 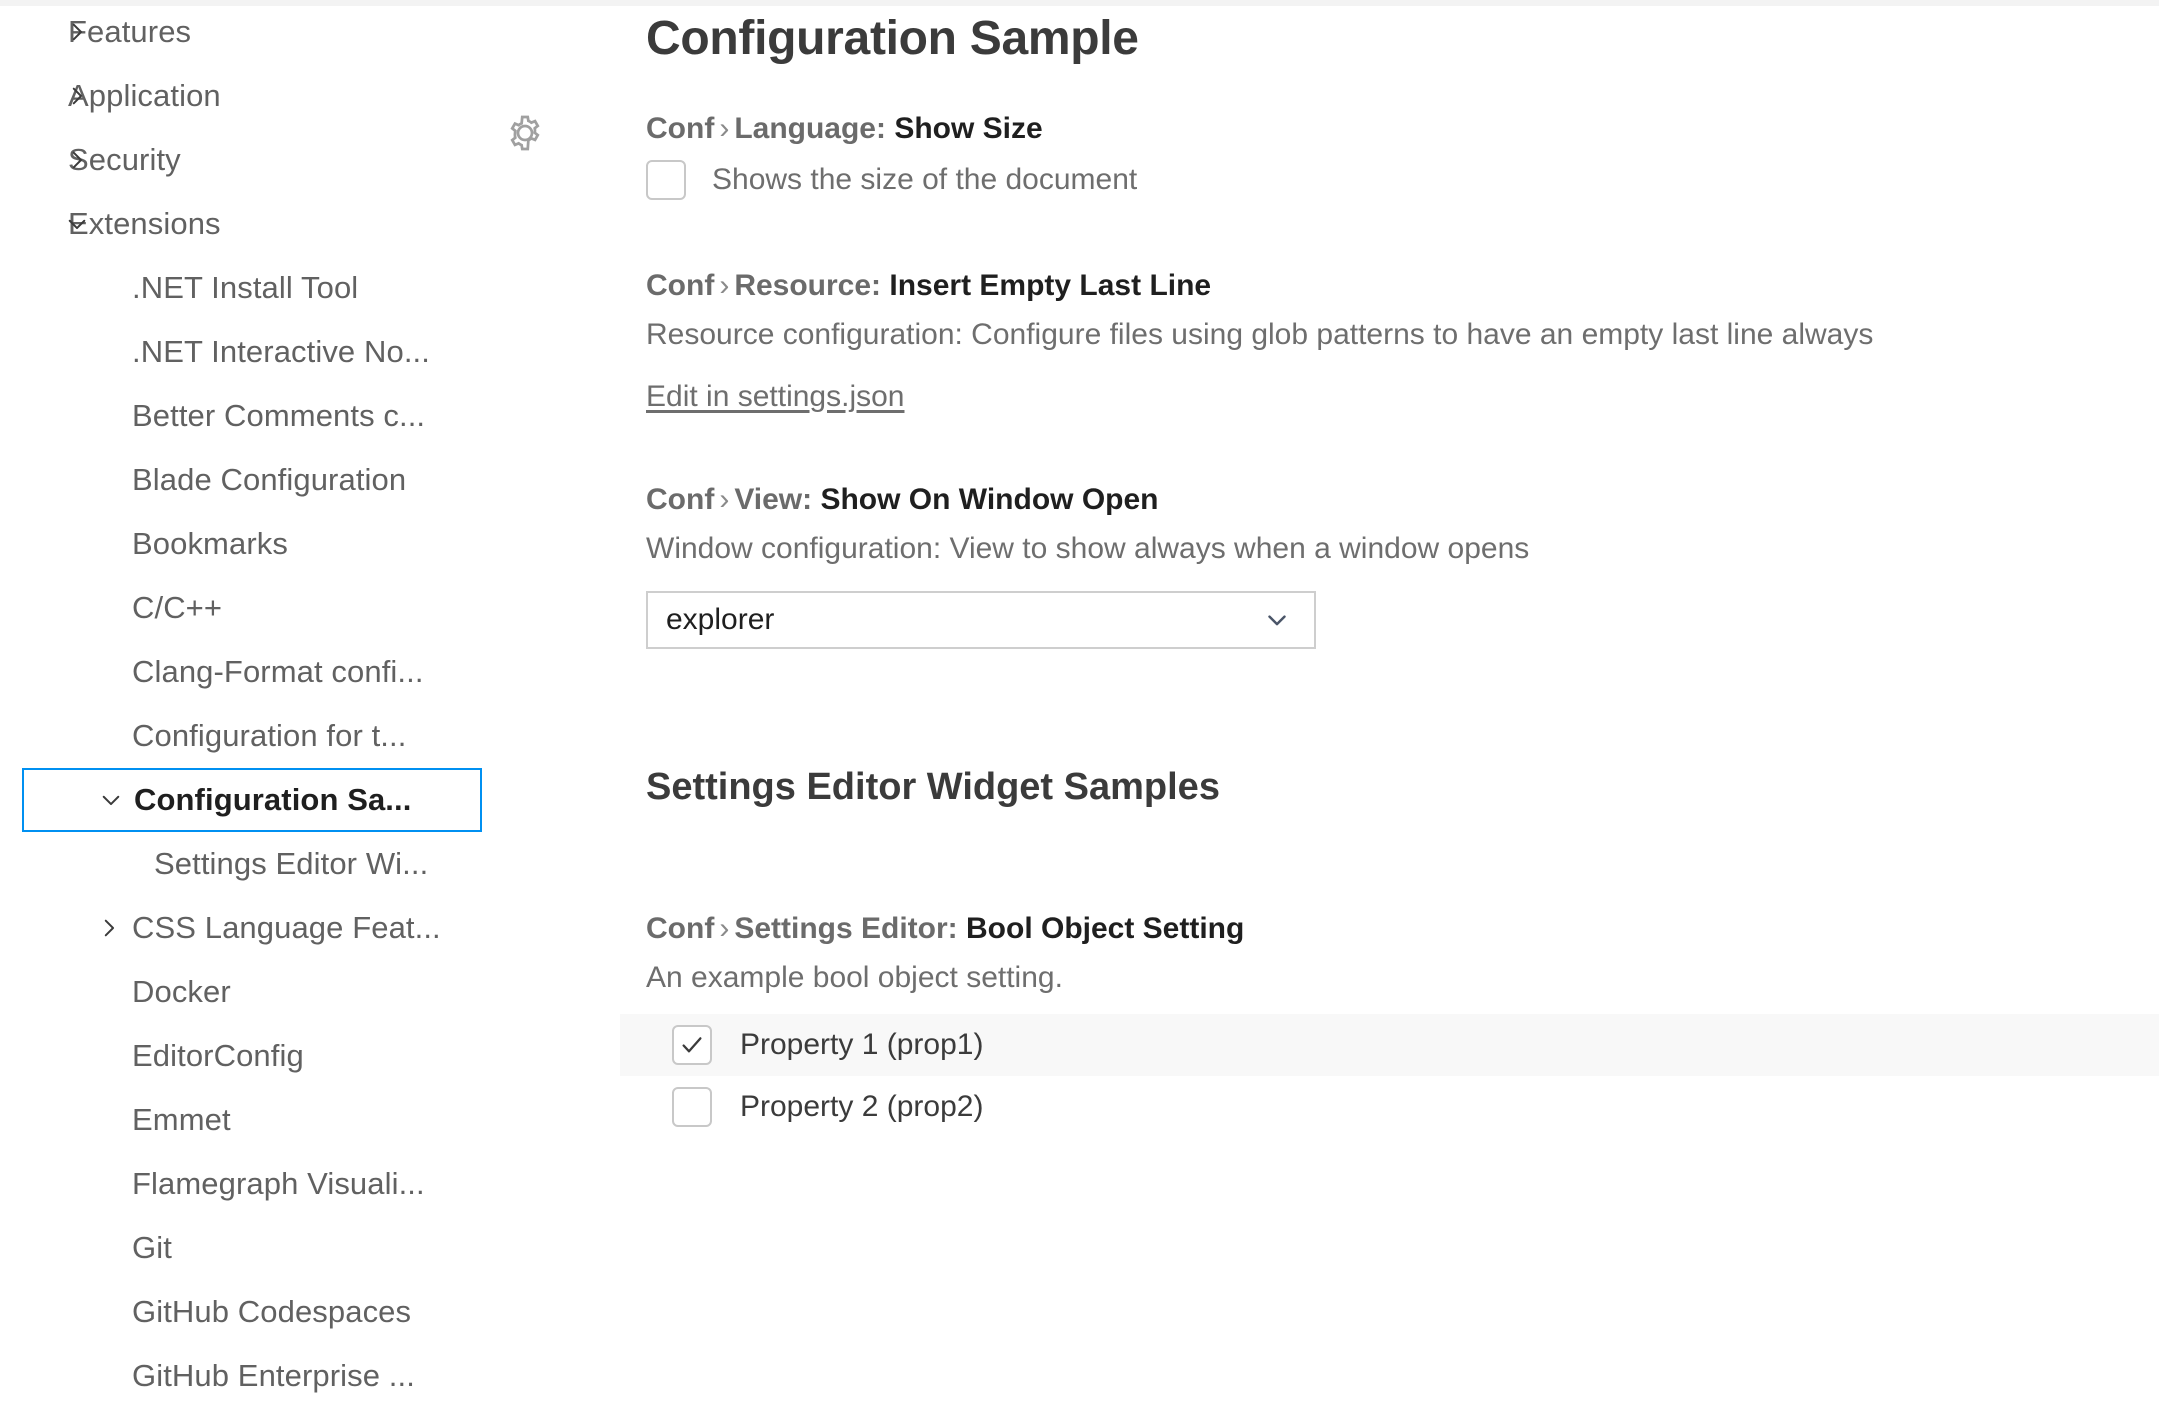 I want to click on section-heading-widget-samples: Settings Editor Widget Samples, so click(x=933, y=787).